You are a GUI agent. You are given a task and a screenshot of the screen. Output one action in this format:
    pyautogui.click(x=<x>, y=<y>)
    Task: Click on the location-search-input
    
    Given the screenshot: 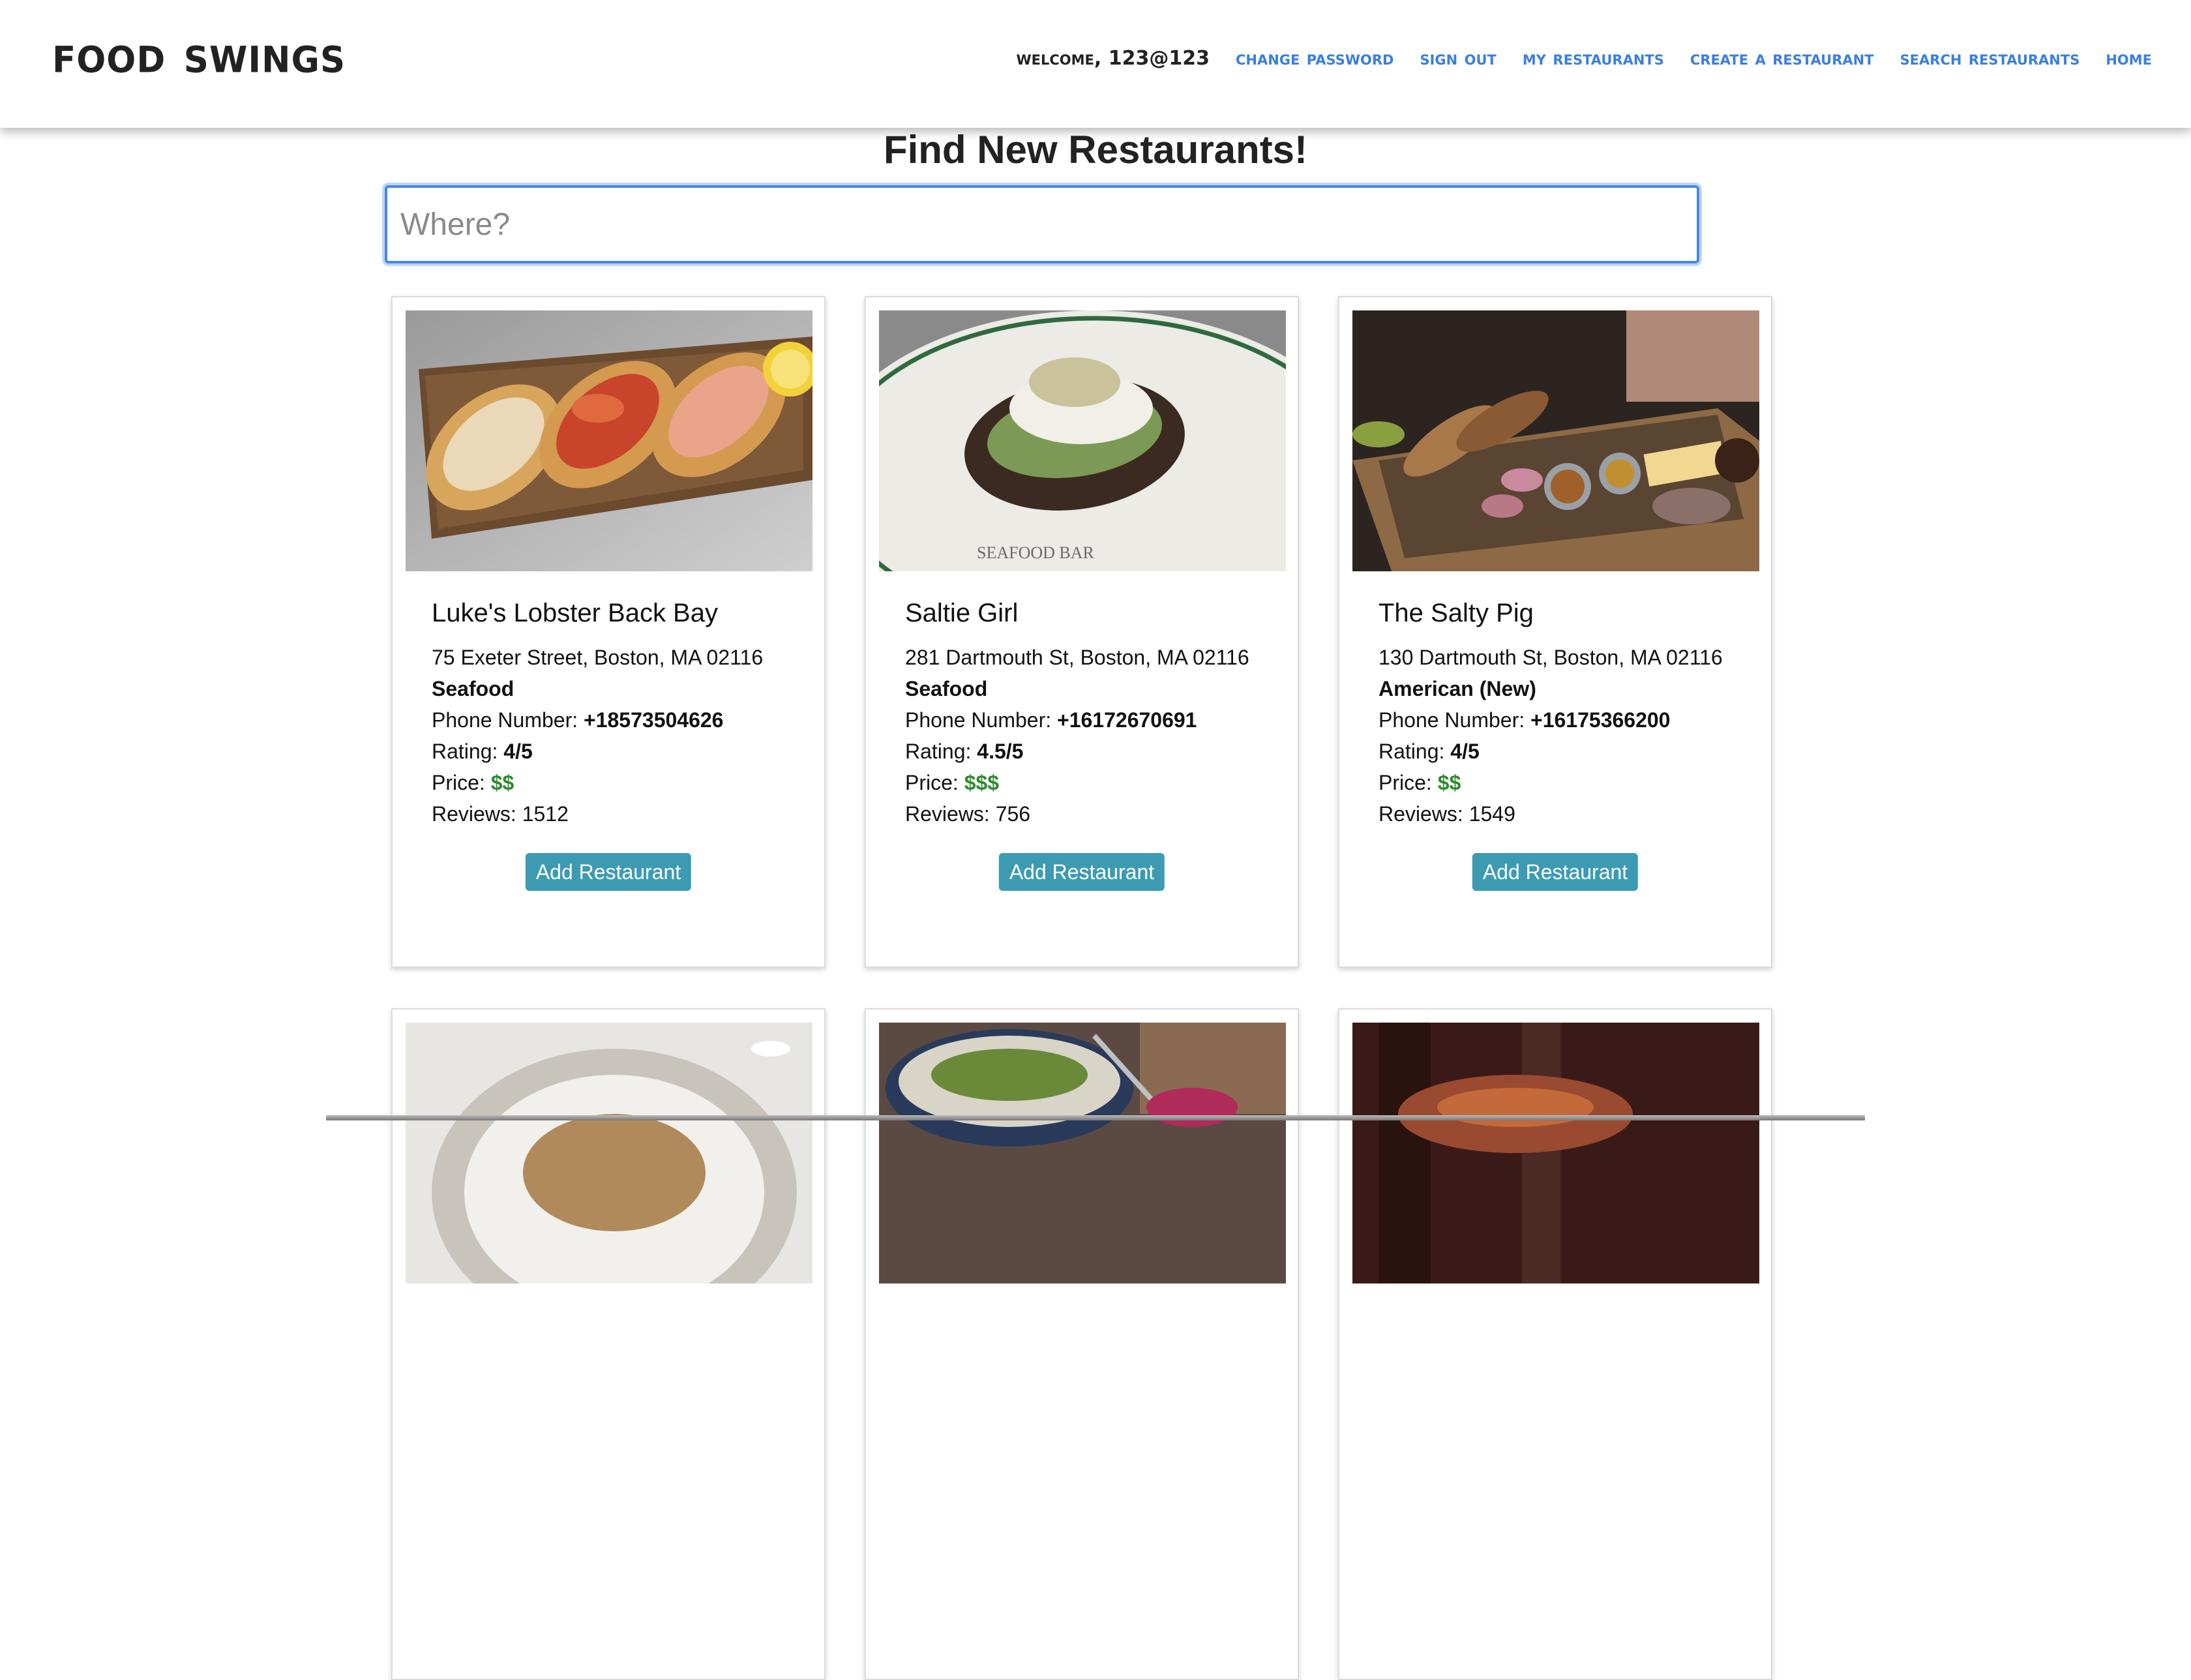 What is the action you would take?
    pyautogui.click(x=1042, y=224)
    